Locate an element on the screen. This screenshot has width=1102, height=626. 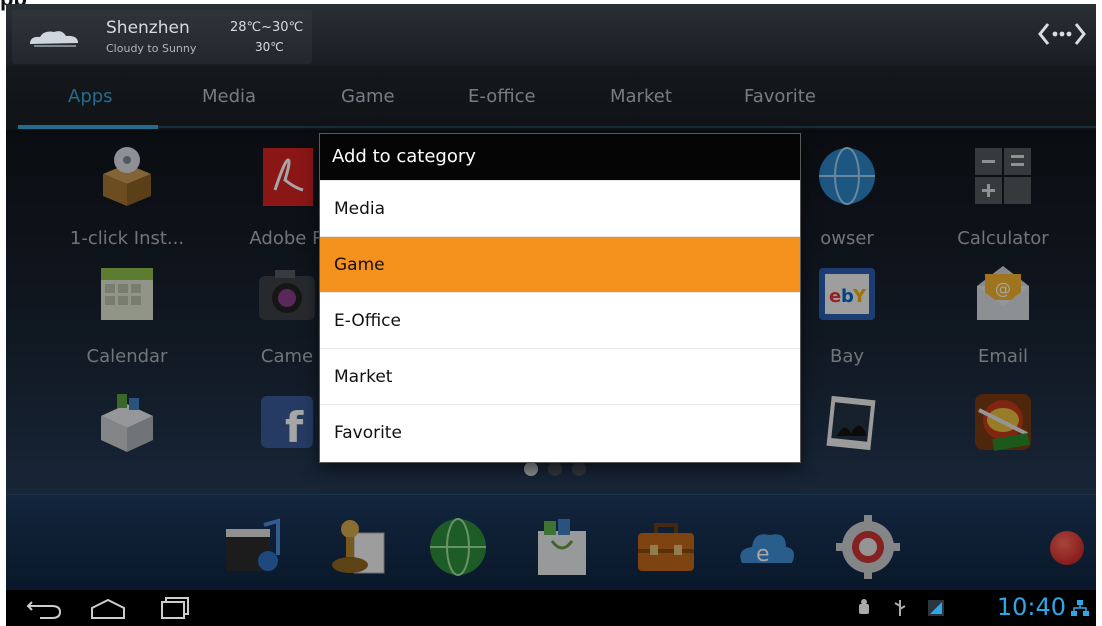
clock: 10:40 is located at coordinates (1031, 607).